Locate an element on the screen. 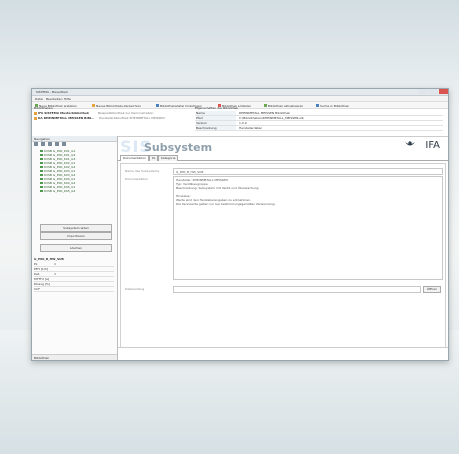 The image size is (459, 454). status-area is located at coordinates (283, 353).